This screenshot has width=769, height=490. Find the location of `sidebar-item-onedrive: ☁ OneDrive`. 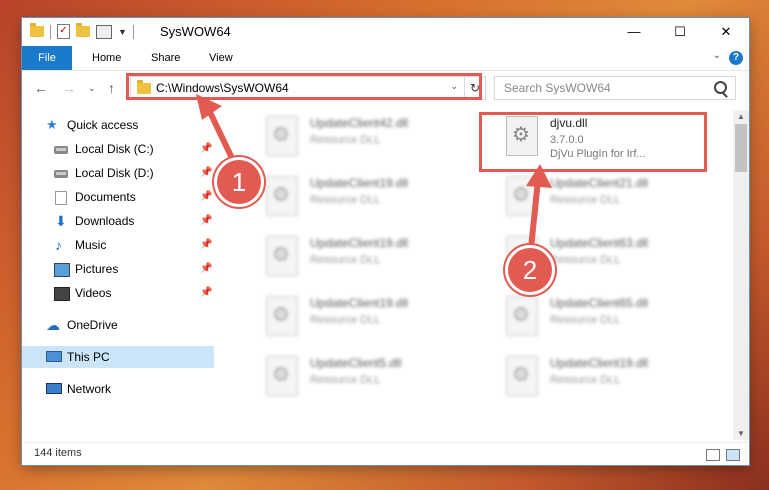

sidebar-item-onedrive: ☁ OneDrive is located at coordinates (118, 325).